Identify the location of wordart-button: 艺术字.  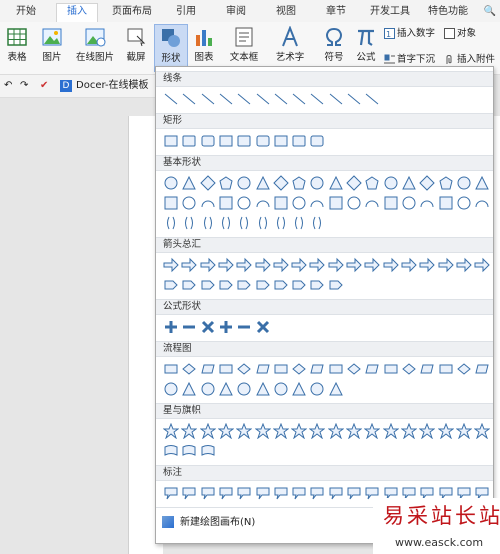
(290, 47).